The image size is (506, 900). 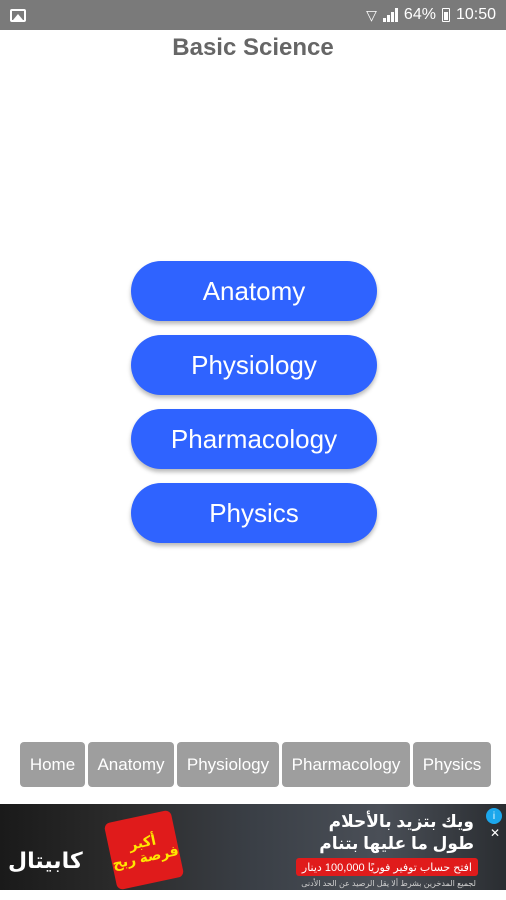 What do you see at coordinates (52, 764) in the screenshot?
I see `tab-home: Home` at bounding box center [52, 764].